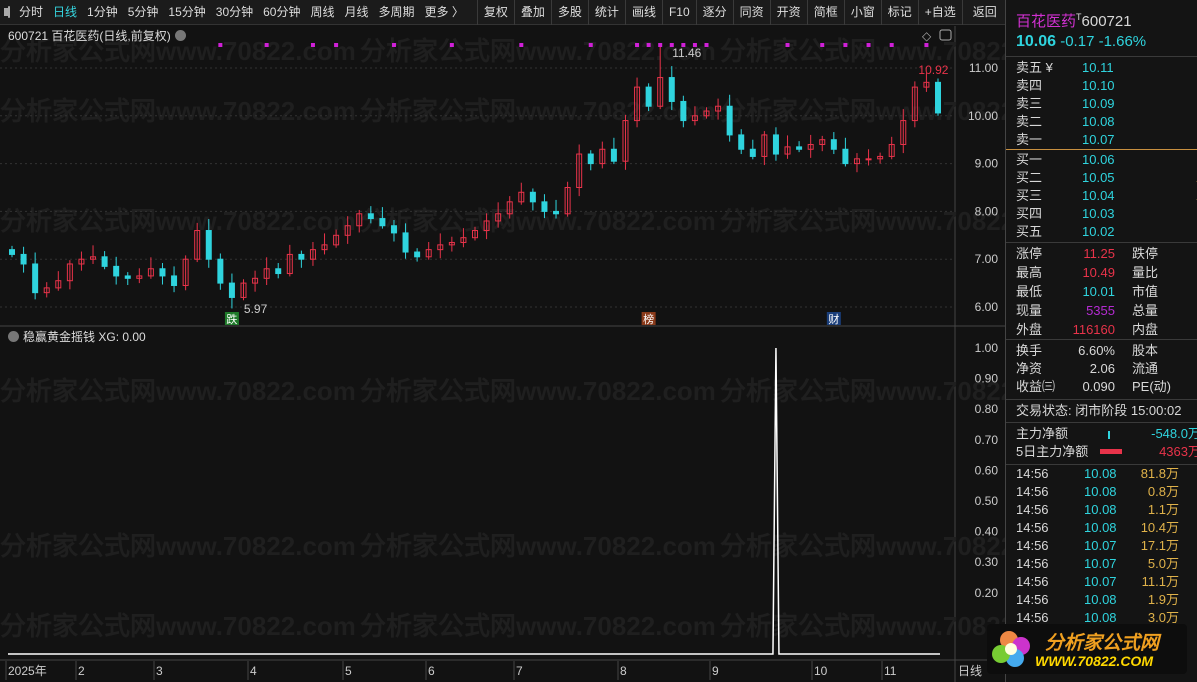 This screenshot has height=682, width=1197. Describe the element at coordinates (1029, 368) in the screenshot. I see `stat-label: 净资` at that location.